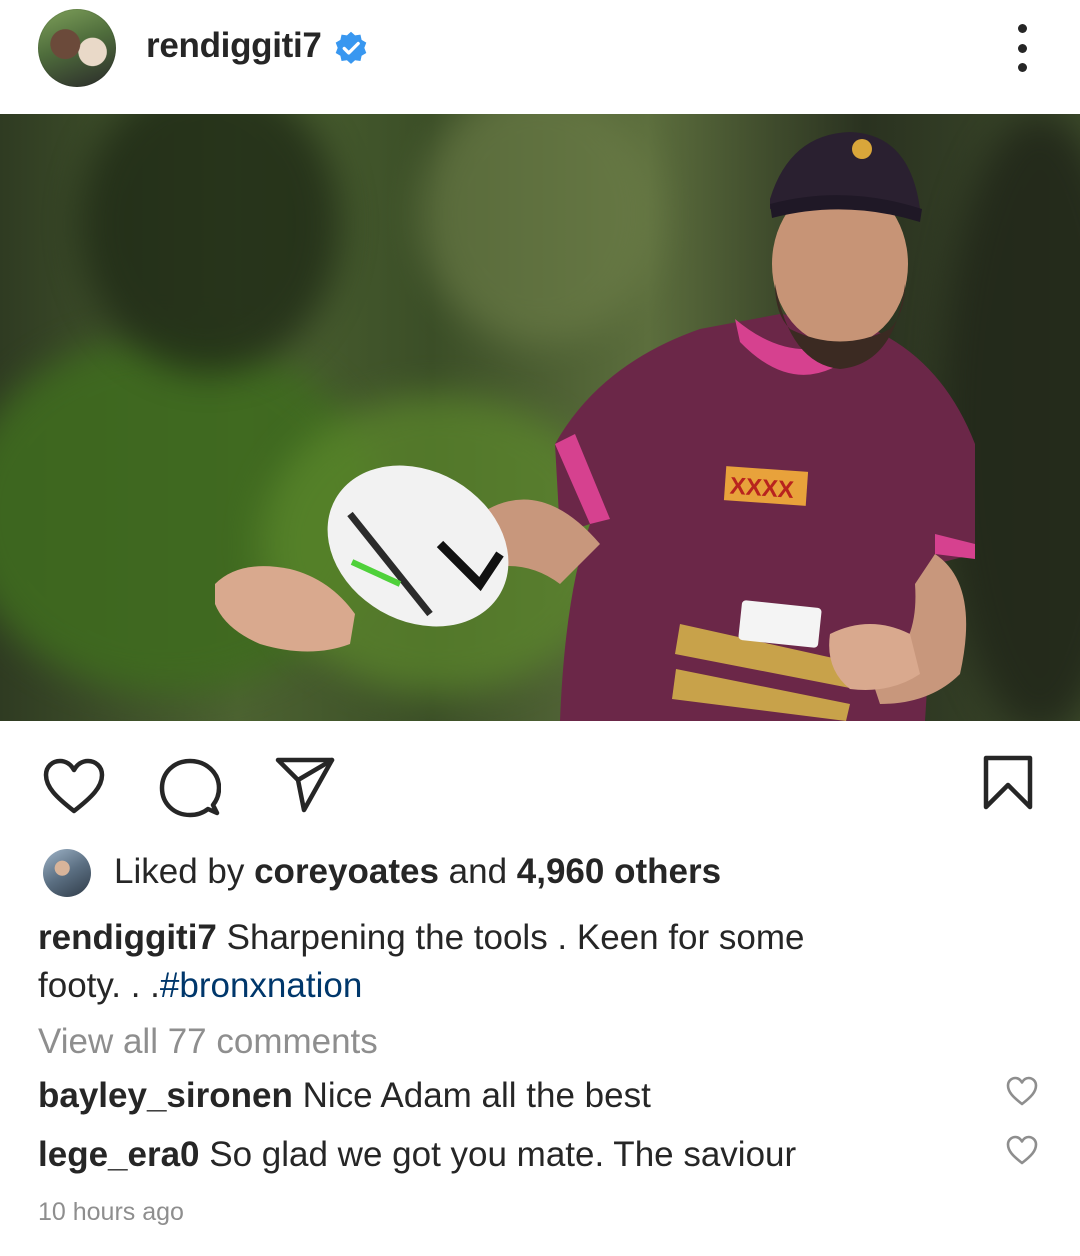 The width and height of the screenshot is (1080, 1256). I want to click on paper-plane-icon, so click(305, 785).